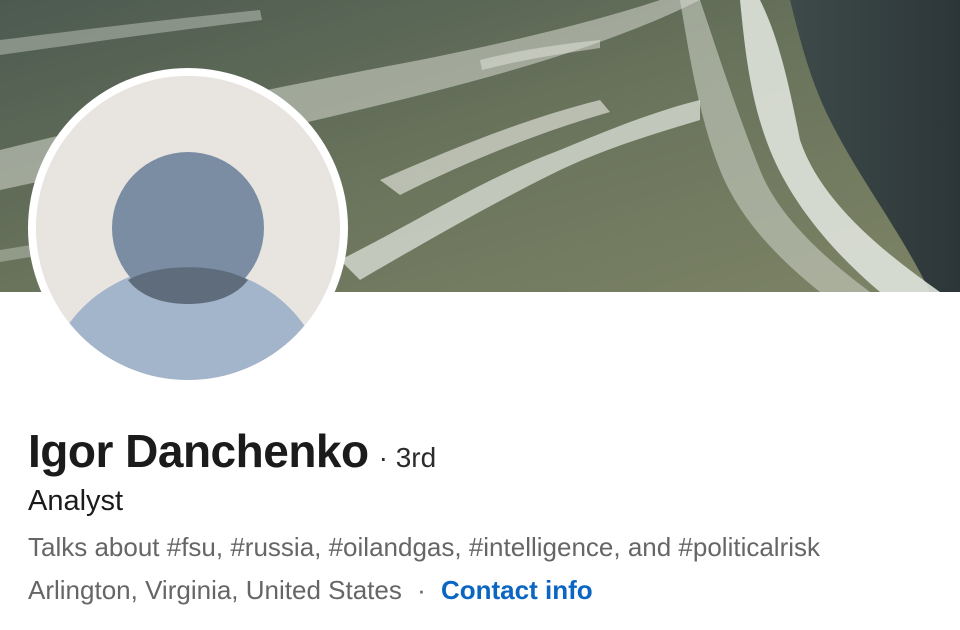  I want to click on name-row: Igor Danchenko · 3rd, so click(232, 454).